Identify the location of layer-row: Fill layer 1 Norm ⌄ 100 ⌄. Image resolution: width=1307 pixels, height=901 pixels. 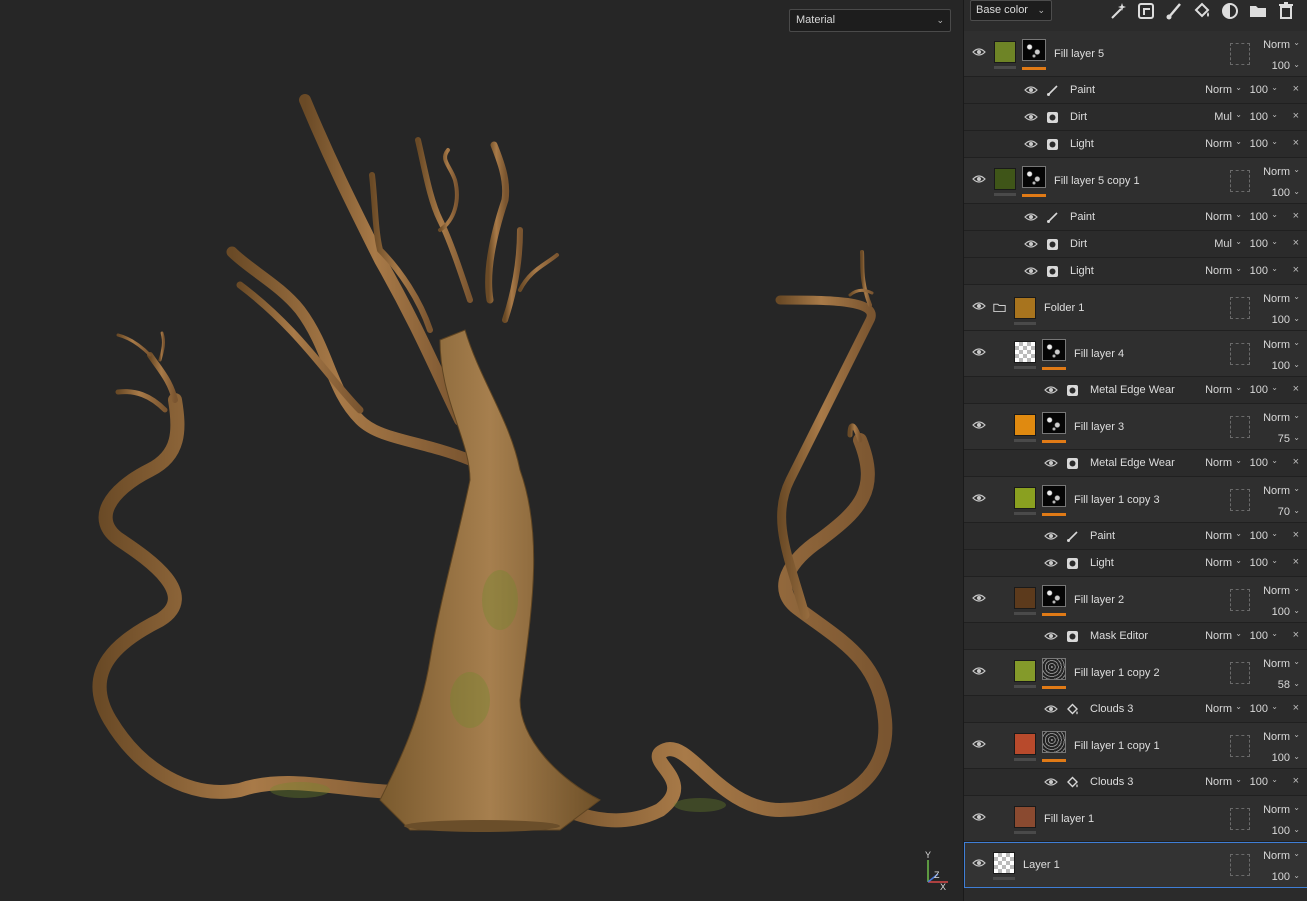
(1135, 819).